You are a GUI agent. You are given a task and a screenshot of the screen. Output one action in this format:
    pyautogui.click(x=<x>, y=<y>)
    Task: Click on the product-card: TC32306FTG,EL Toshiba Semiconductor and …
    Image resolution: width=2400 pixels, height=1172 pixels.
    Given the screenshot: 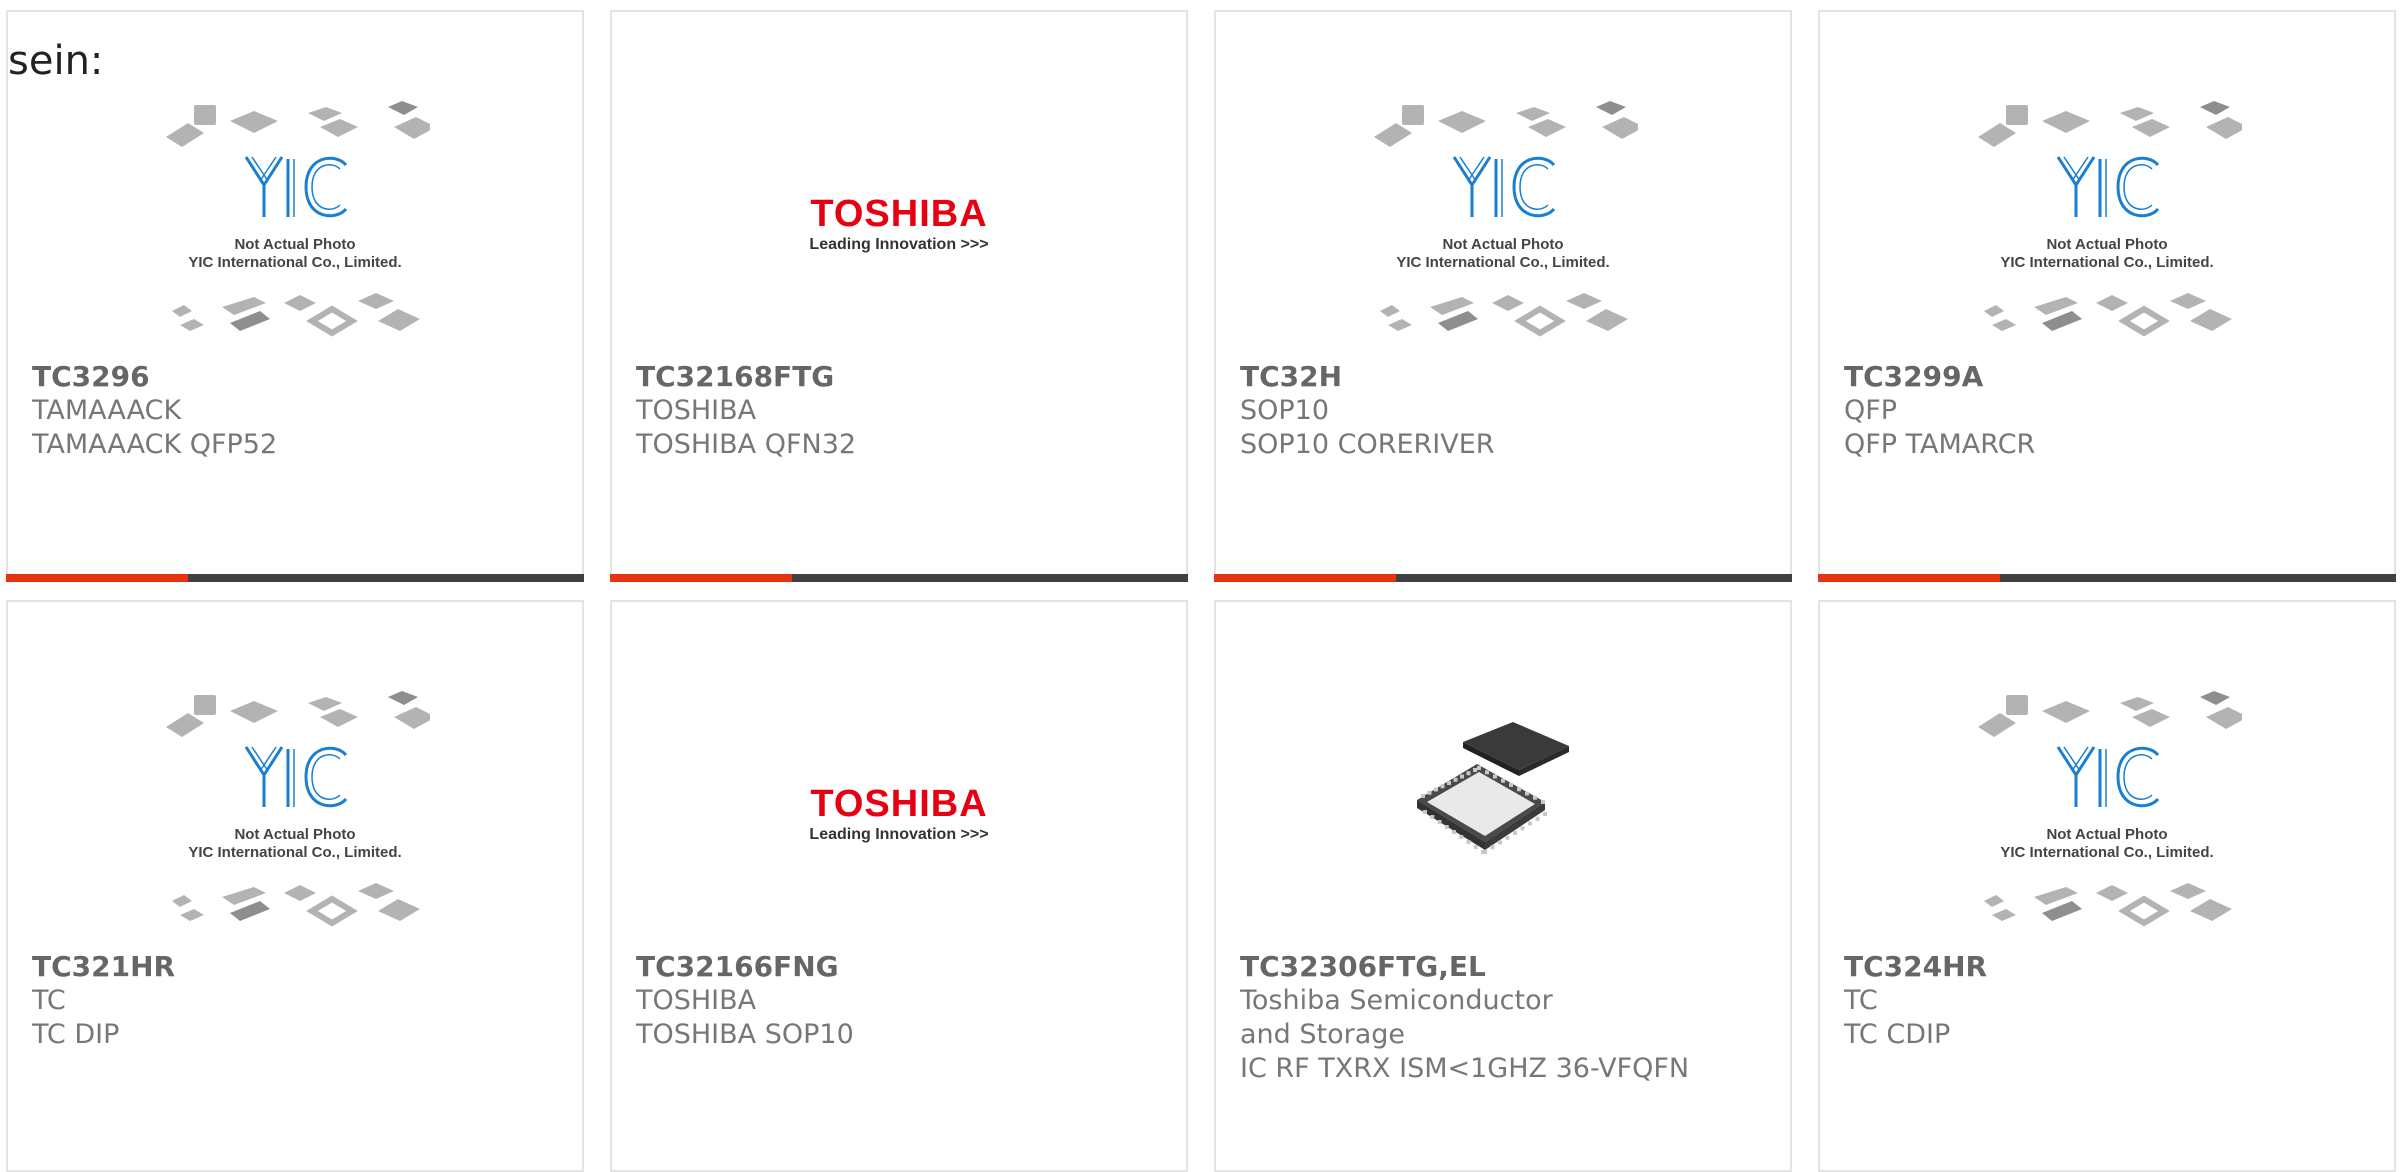 What is the action you would take?
    pyautogui.click(x=1503, y=886)
    